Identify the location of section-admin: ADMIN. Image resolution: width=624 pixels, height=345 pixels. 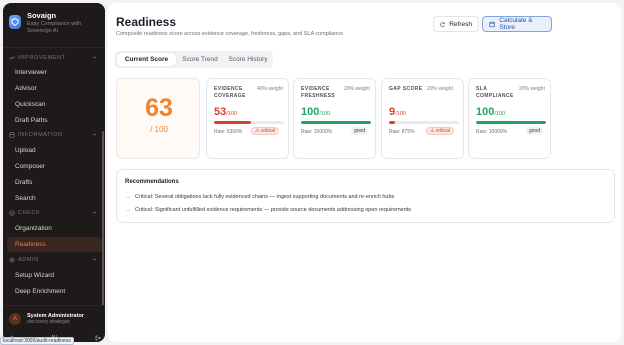
(54, 260).